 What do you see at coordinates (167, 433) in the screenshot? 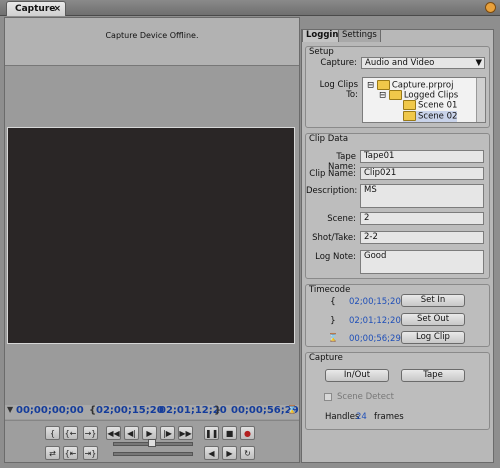
I see `step-forward-icon: |▶` at bounding box center [167, 433].